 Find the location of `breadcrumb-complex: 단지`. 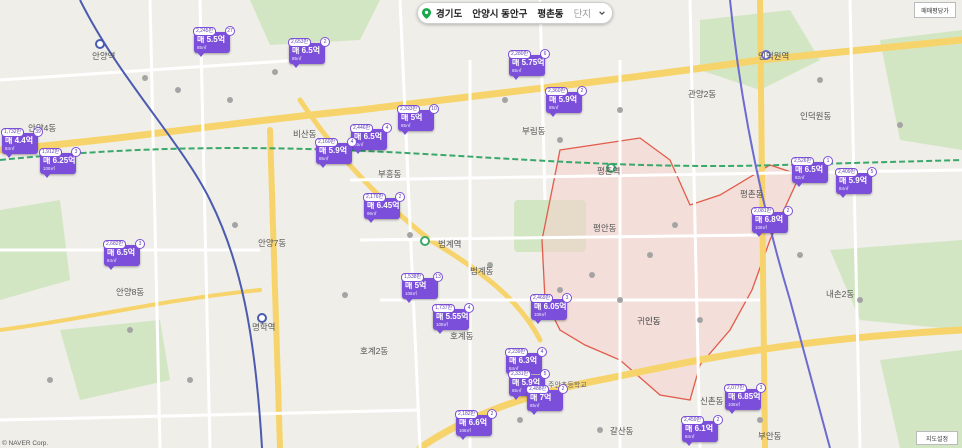

breadcrumb-complex: 단지 is located at coordinates (582, 13).